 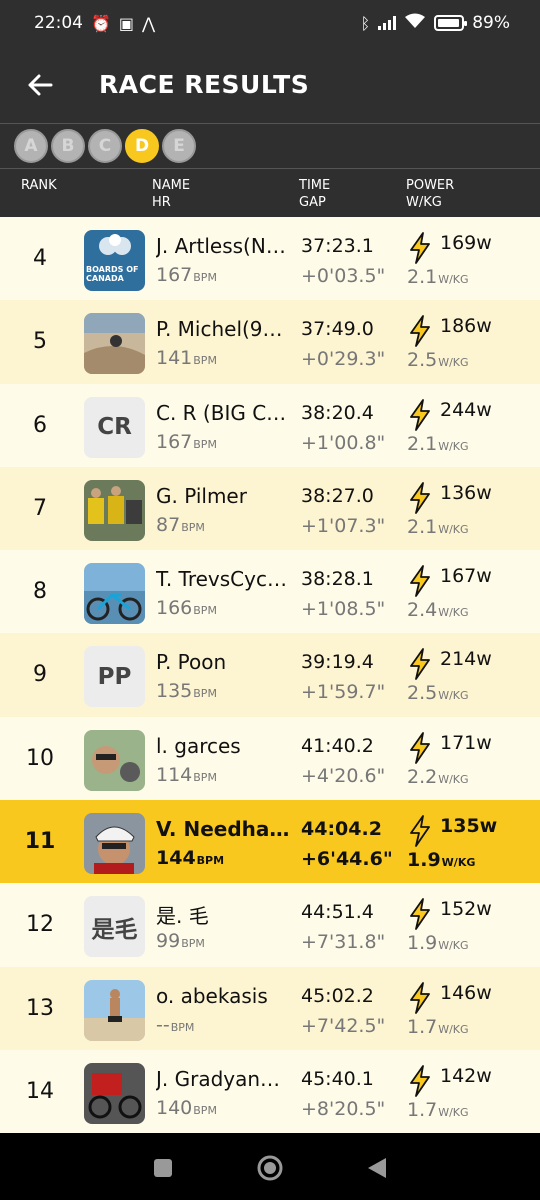 I want to click on rank-number: 14, so click(x=40, y=1091).